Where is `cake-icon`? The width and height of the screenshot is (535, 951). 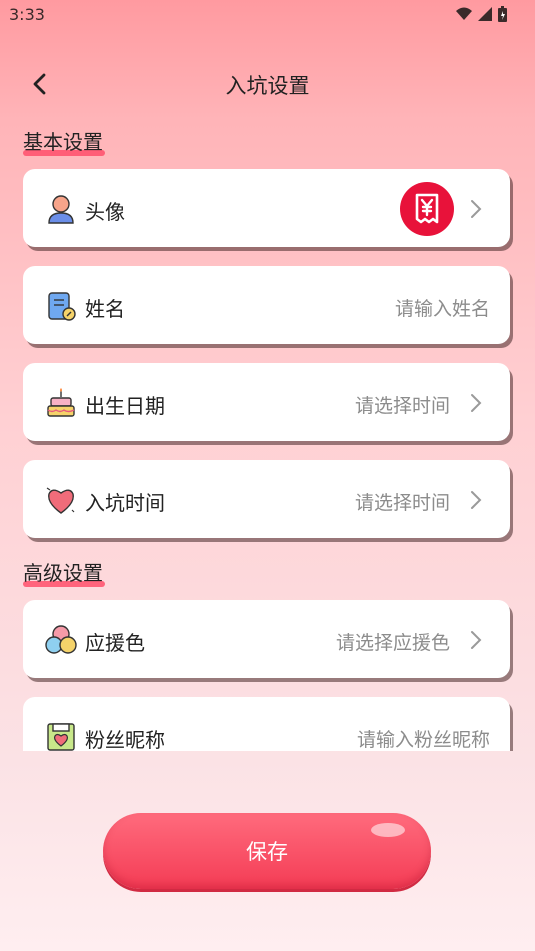
cake-icon is located at coordinates (61, 402).